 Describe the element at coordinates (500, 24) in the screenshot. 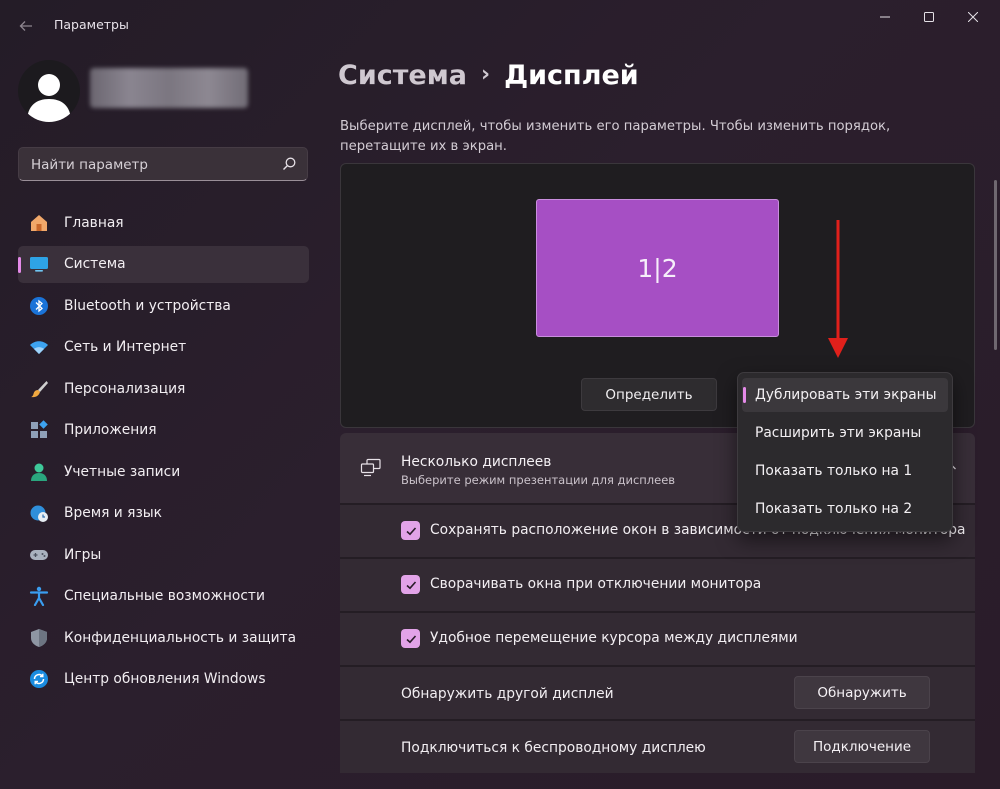

I see `title-bar: Параметры` at that location.